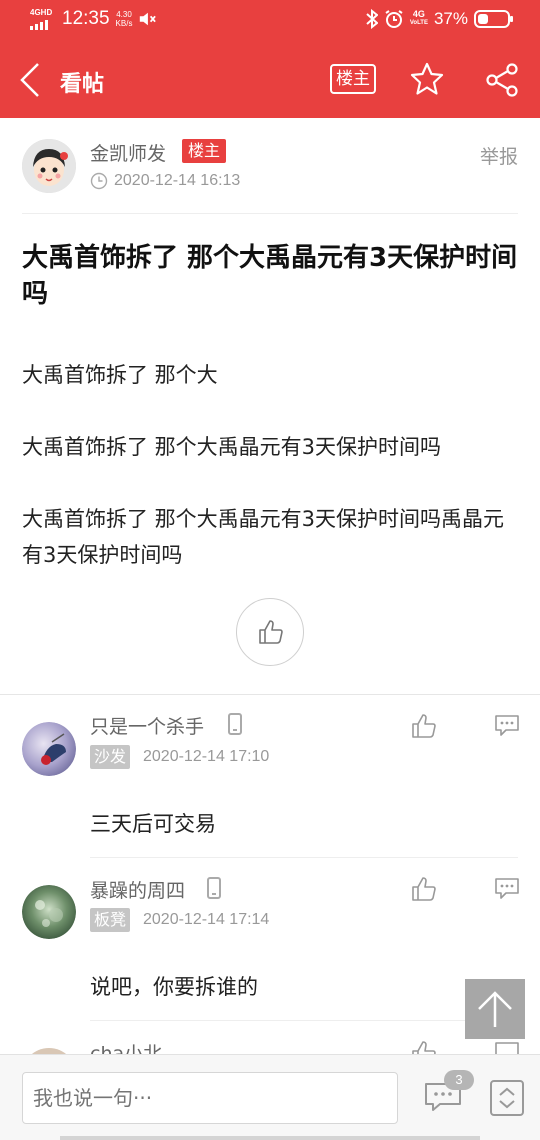  What do you see at coordinates (110, 757) in the screenshot?
I see `floor-badge: 沙发` at bounding box center [110, 757].